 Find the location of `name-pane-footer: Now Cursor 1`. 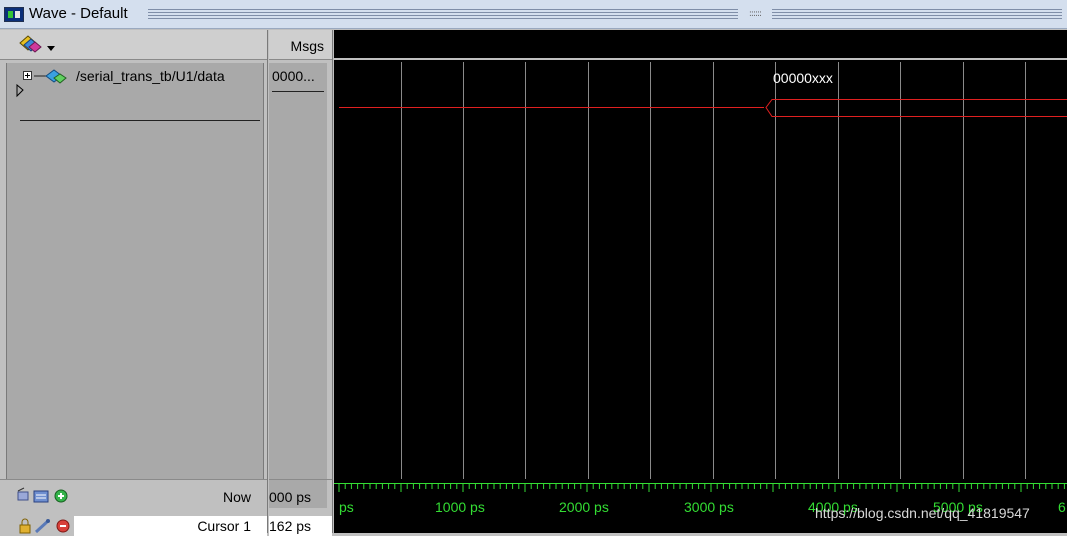

name-pane-footer: Now Cursor 1 is located at coordinates (133, 507).